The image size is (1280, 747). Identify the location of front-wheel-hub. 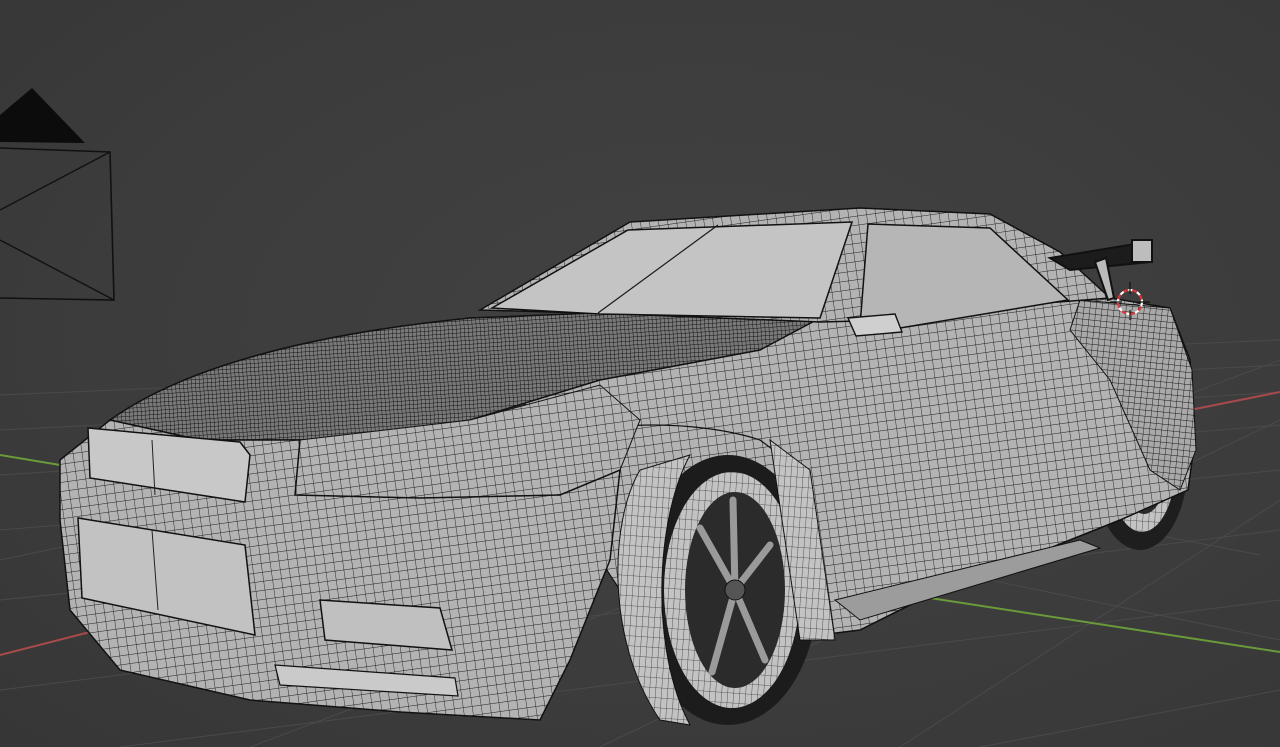
(735, 590).